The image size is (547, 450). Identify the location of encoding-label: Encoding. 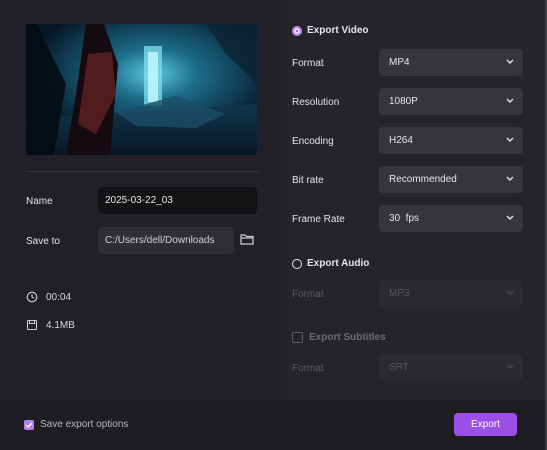
(313, 141).